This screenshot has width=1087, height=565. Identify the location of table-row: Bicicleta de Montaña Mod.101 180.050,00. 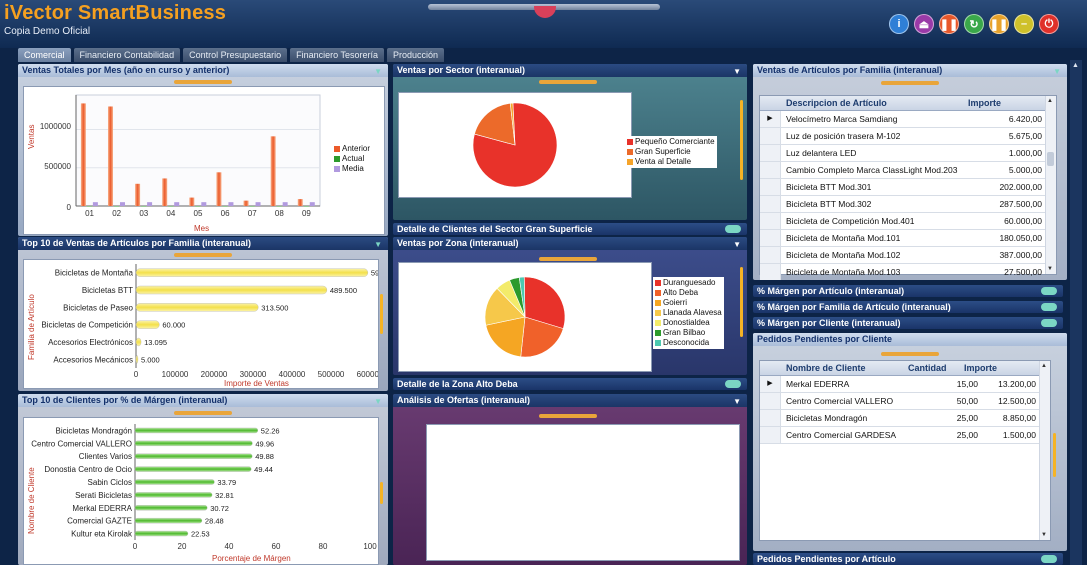
(903, 238).